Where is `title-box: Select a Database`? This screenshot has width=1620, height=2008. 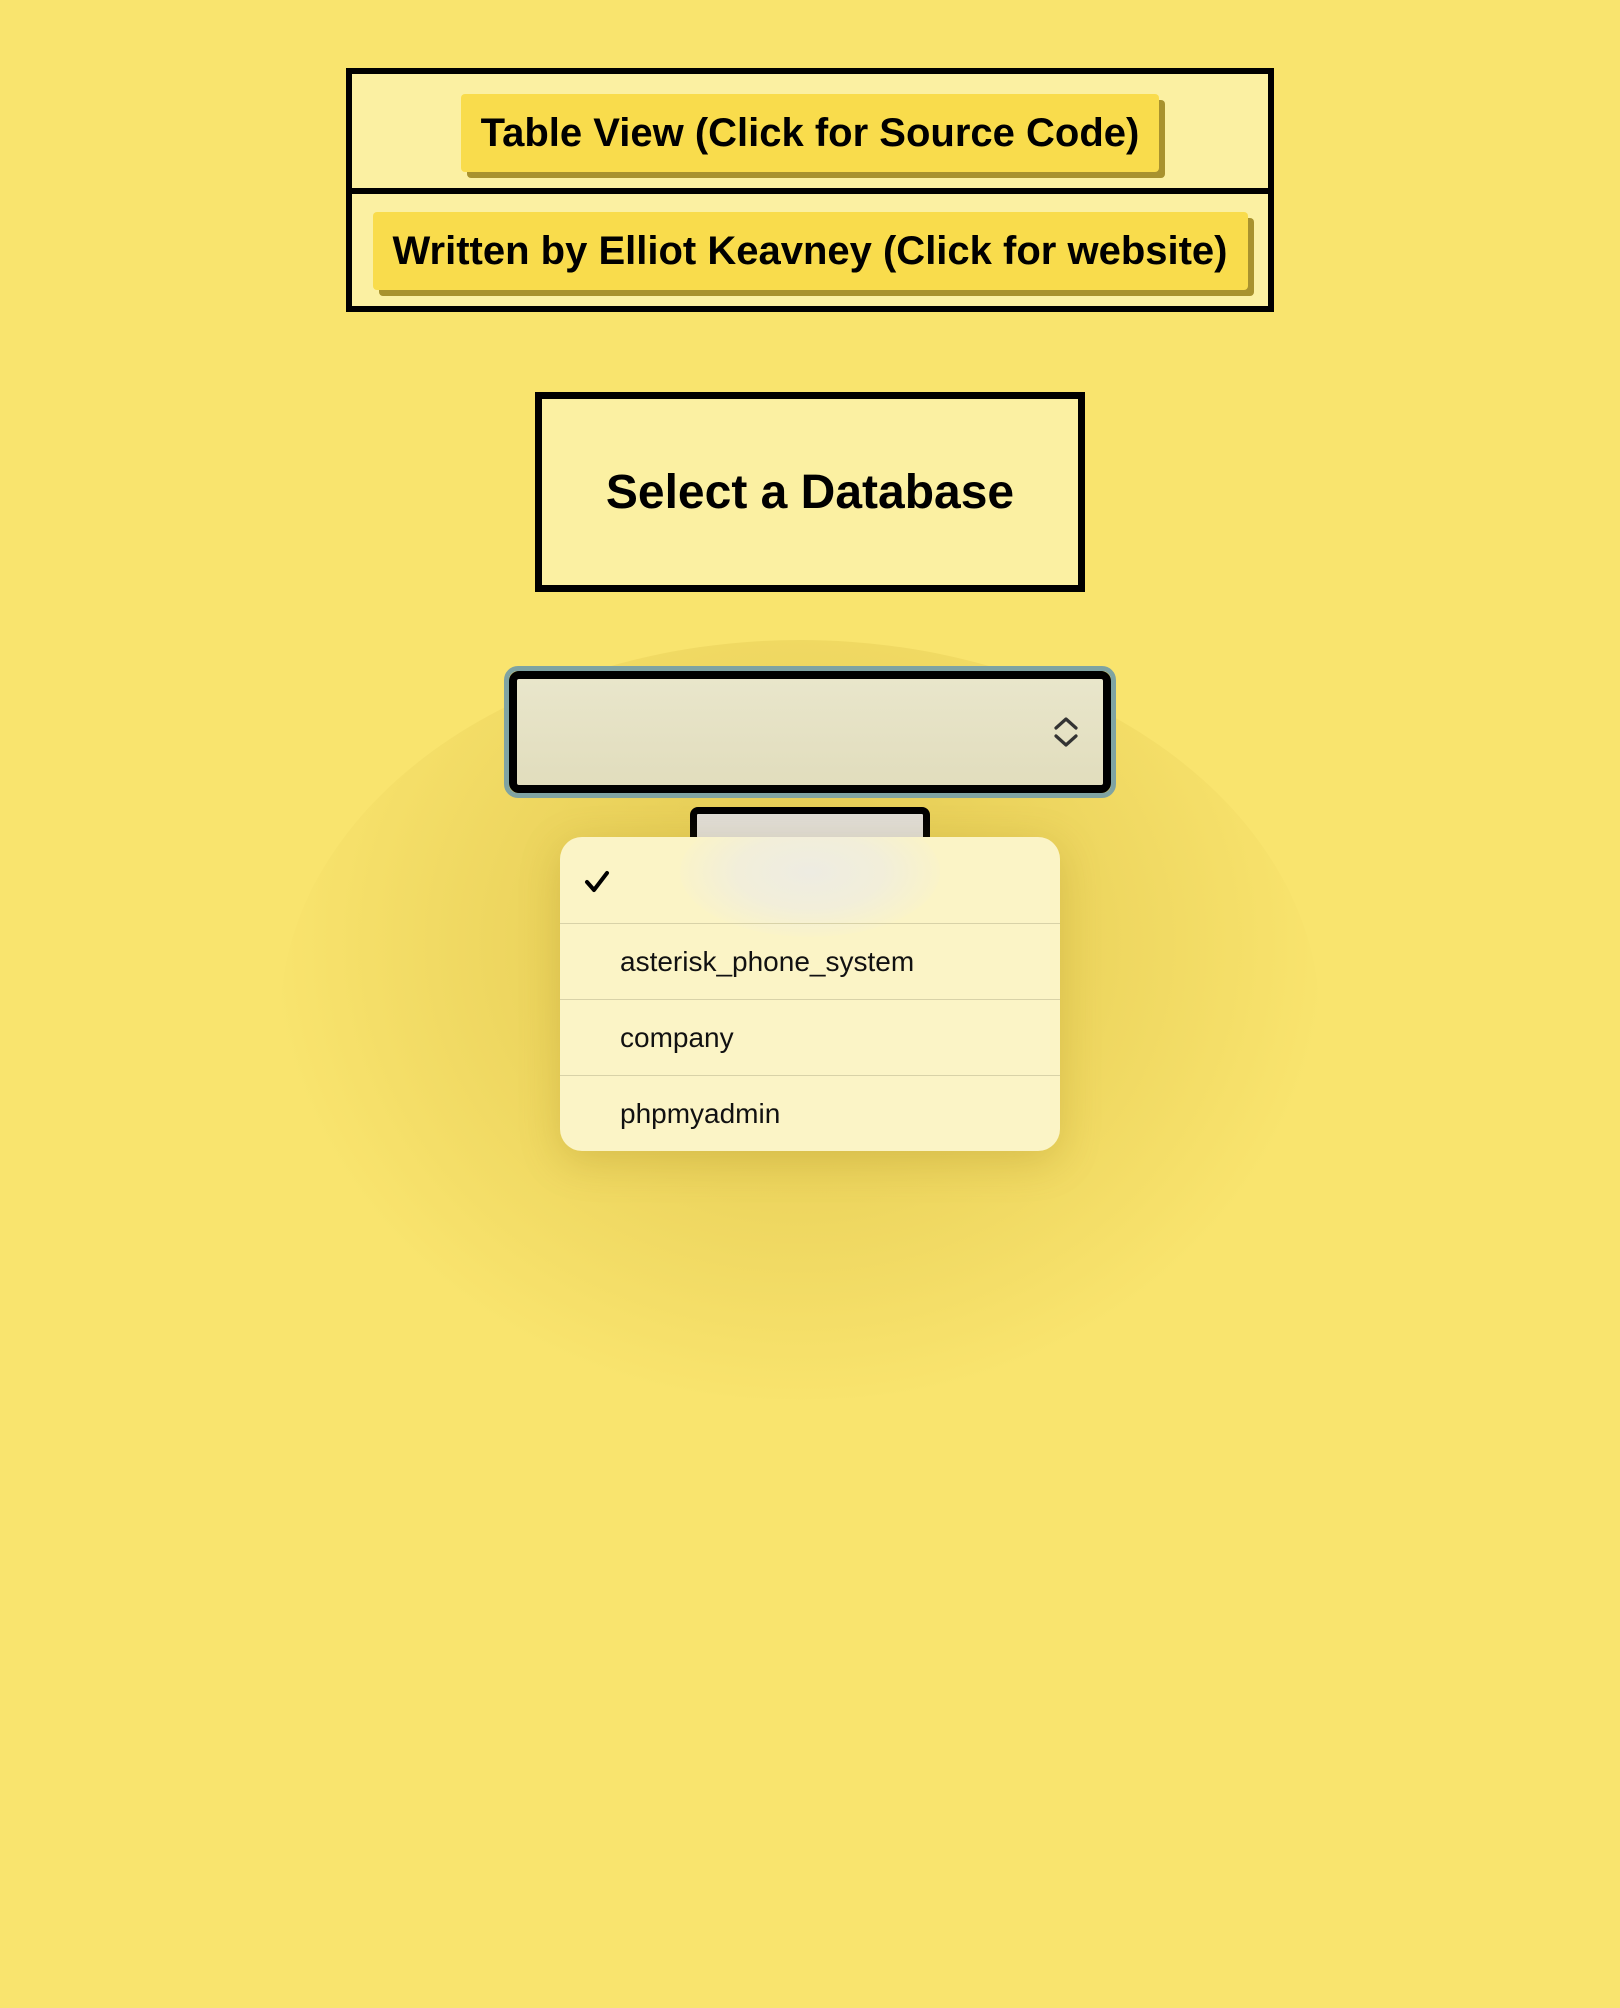
title-box: Select a Database is located at coordinates (810, 492).